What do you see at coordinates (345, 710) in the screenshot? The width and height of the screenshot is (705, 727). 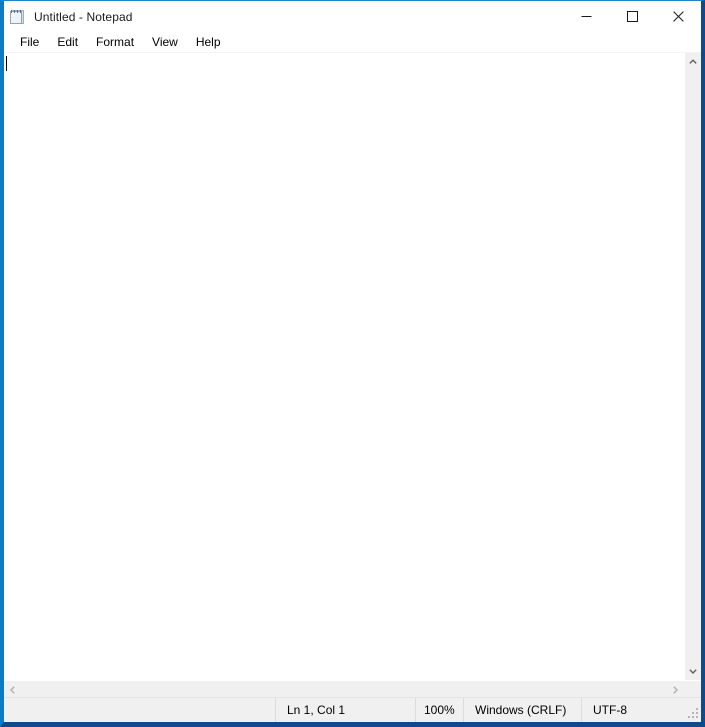 I see `status-line-column: Ln 1, Col 1` at bounding box center [345, 710].